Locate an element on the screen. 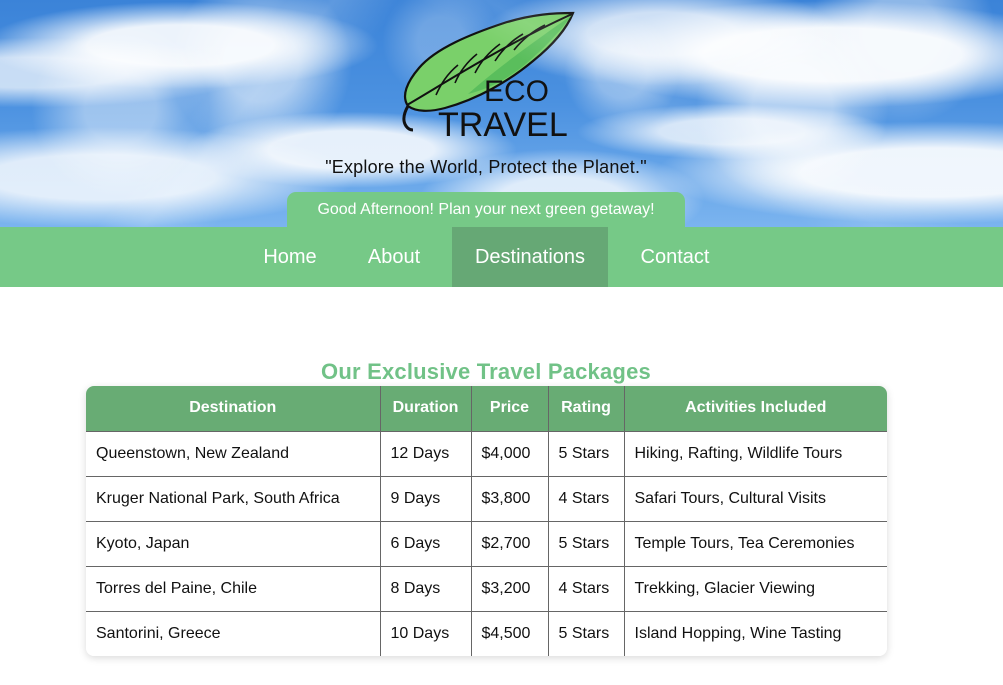 The image size is (1003, 685). main-navigation: Home About Destinations Contact is located at coordinates (501, 257).